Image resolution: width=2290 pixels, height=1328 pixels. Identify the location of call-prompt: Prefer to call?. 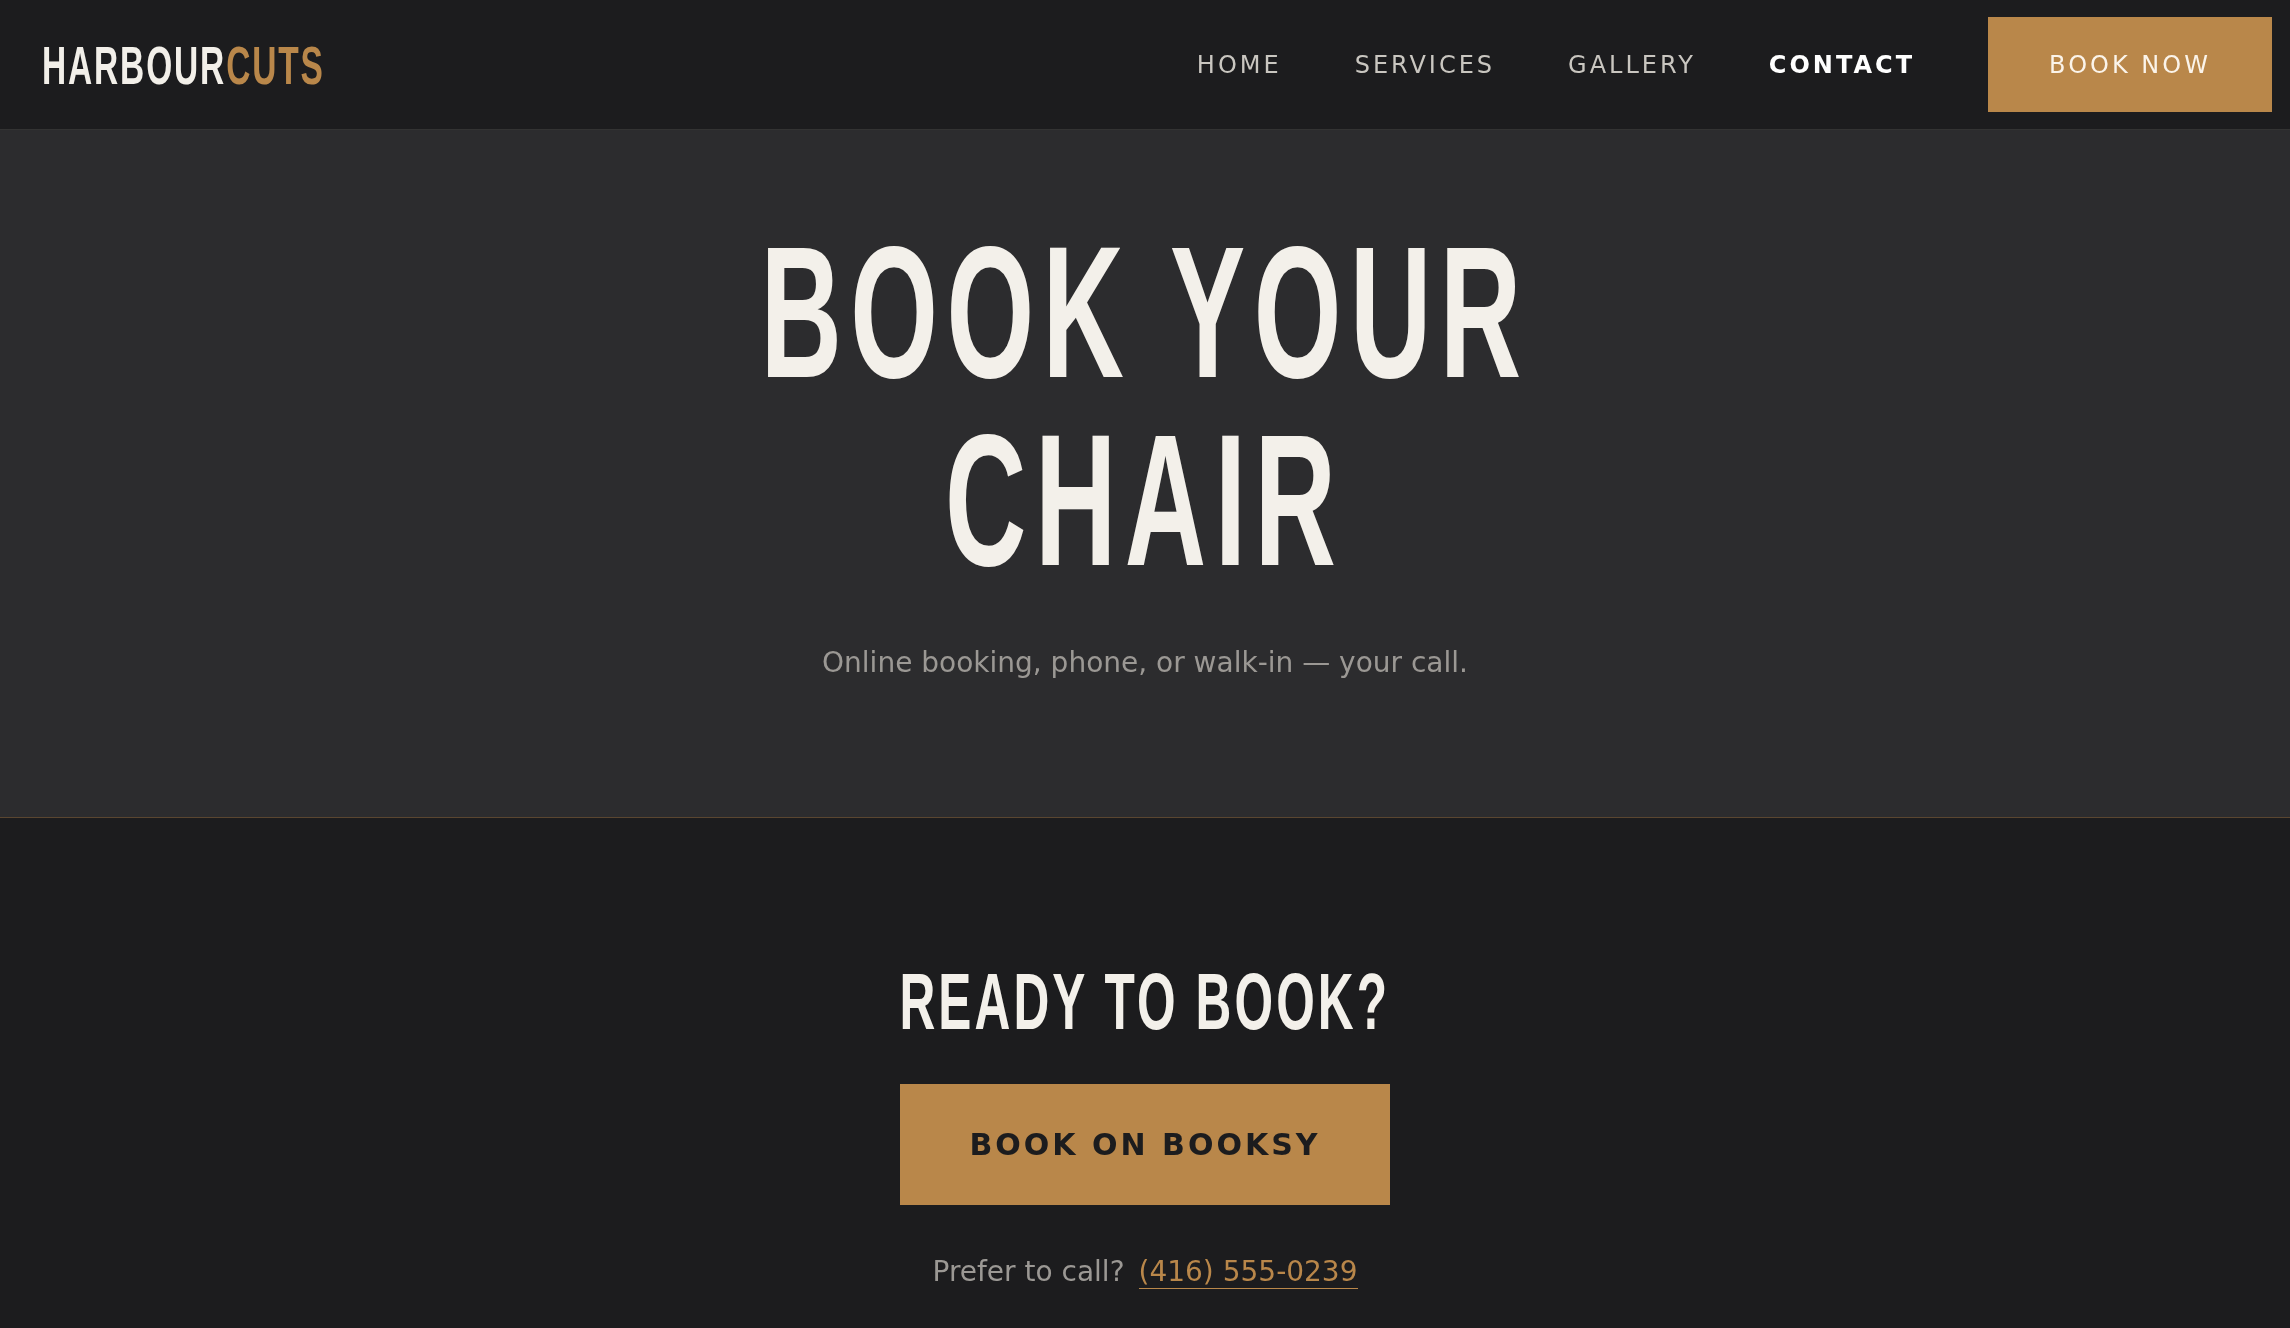
(1028, 1271).